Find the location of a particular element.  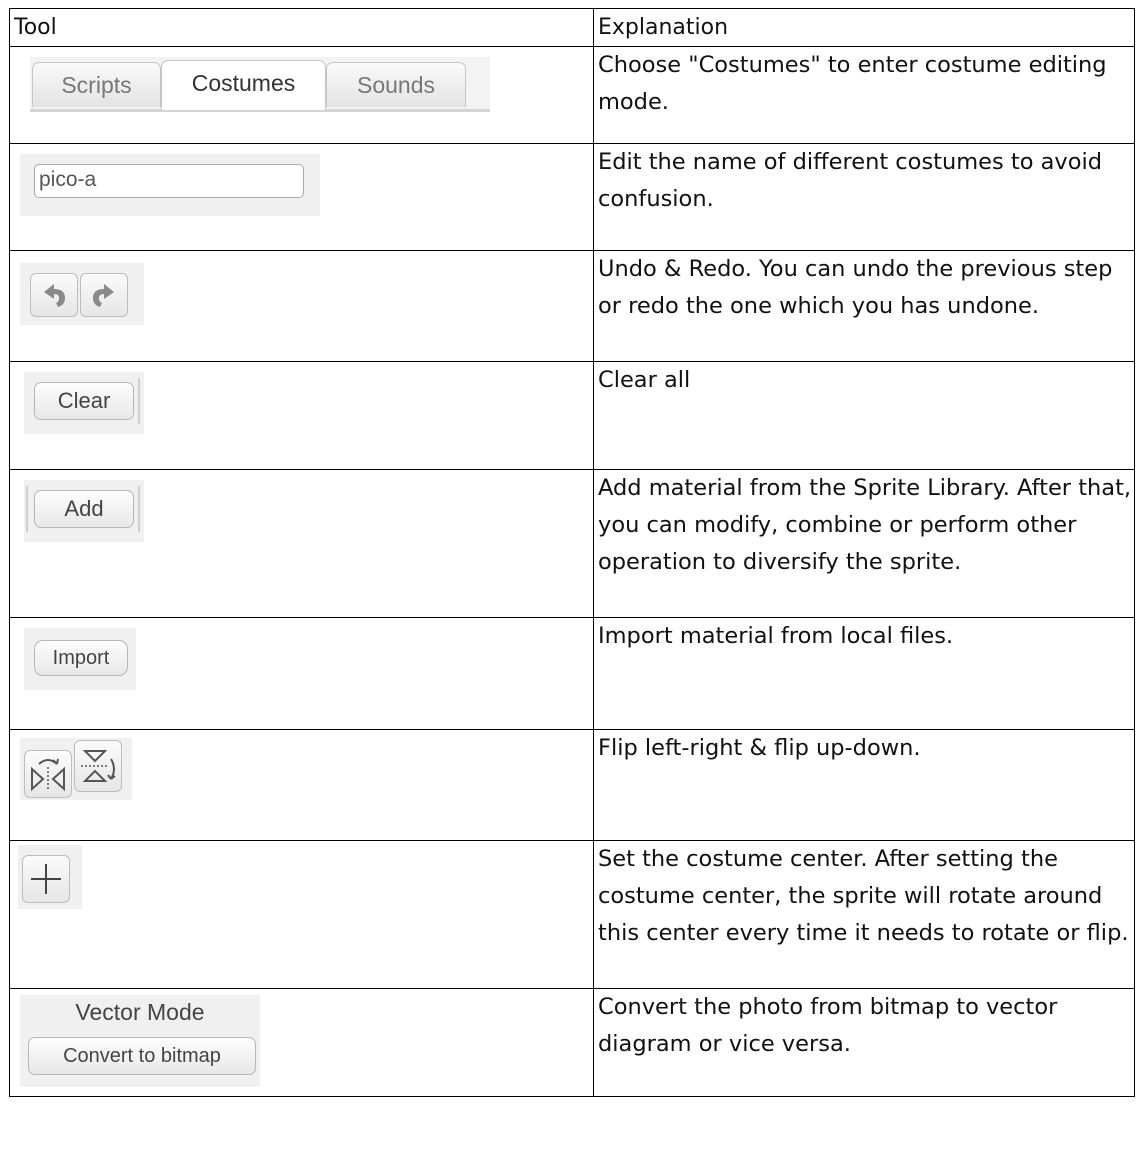

costume-name-input: pico-a is located at coordinates (169, 181).